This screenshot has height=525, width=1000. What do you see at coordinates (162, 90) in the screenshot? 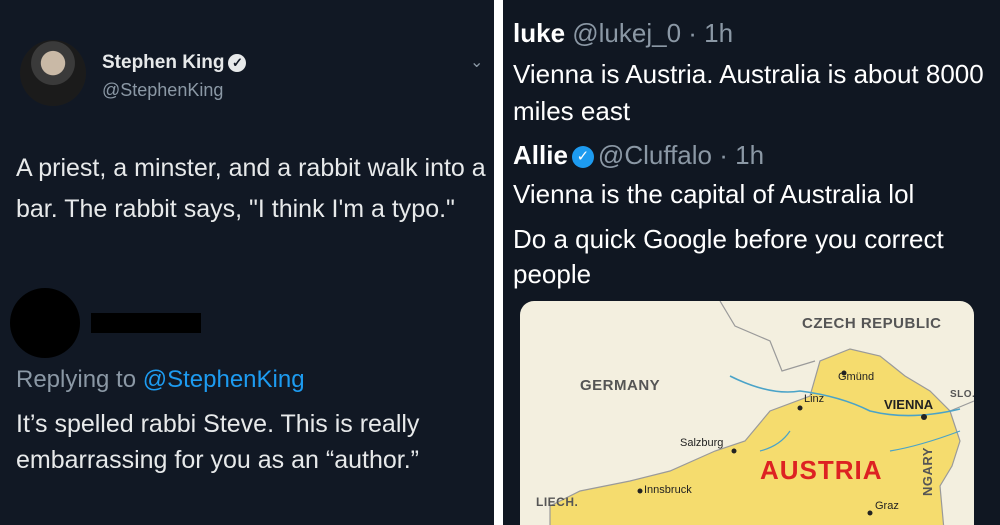
I see `author-handle: @StephenKing` at bounding box center [162, 90].